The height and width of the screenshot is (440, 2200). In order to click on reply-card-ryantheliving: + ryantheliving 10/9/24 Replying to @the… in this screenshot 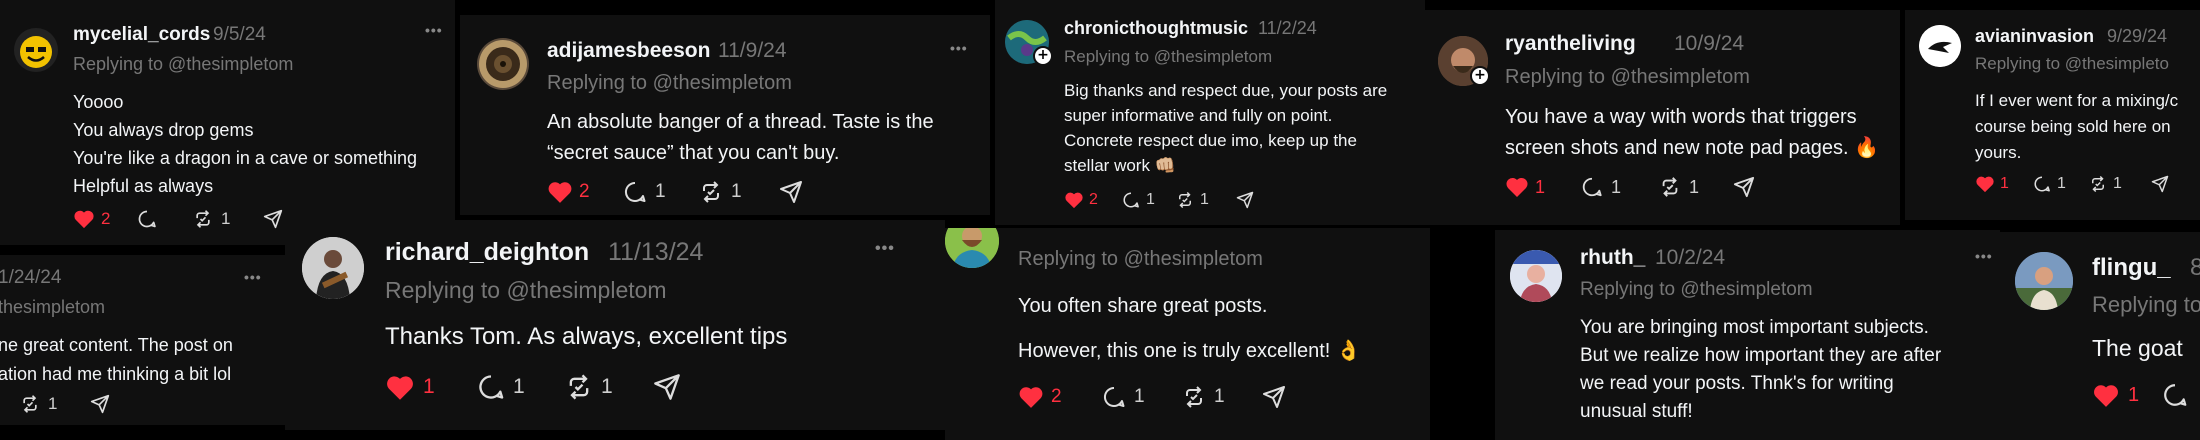, I will do `click(1660, 117)`.